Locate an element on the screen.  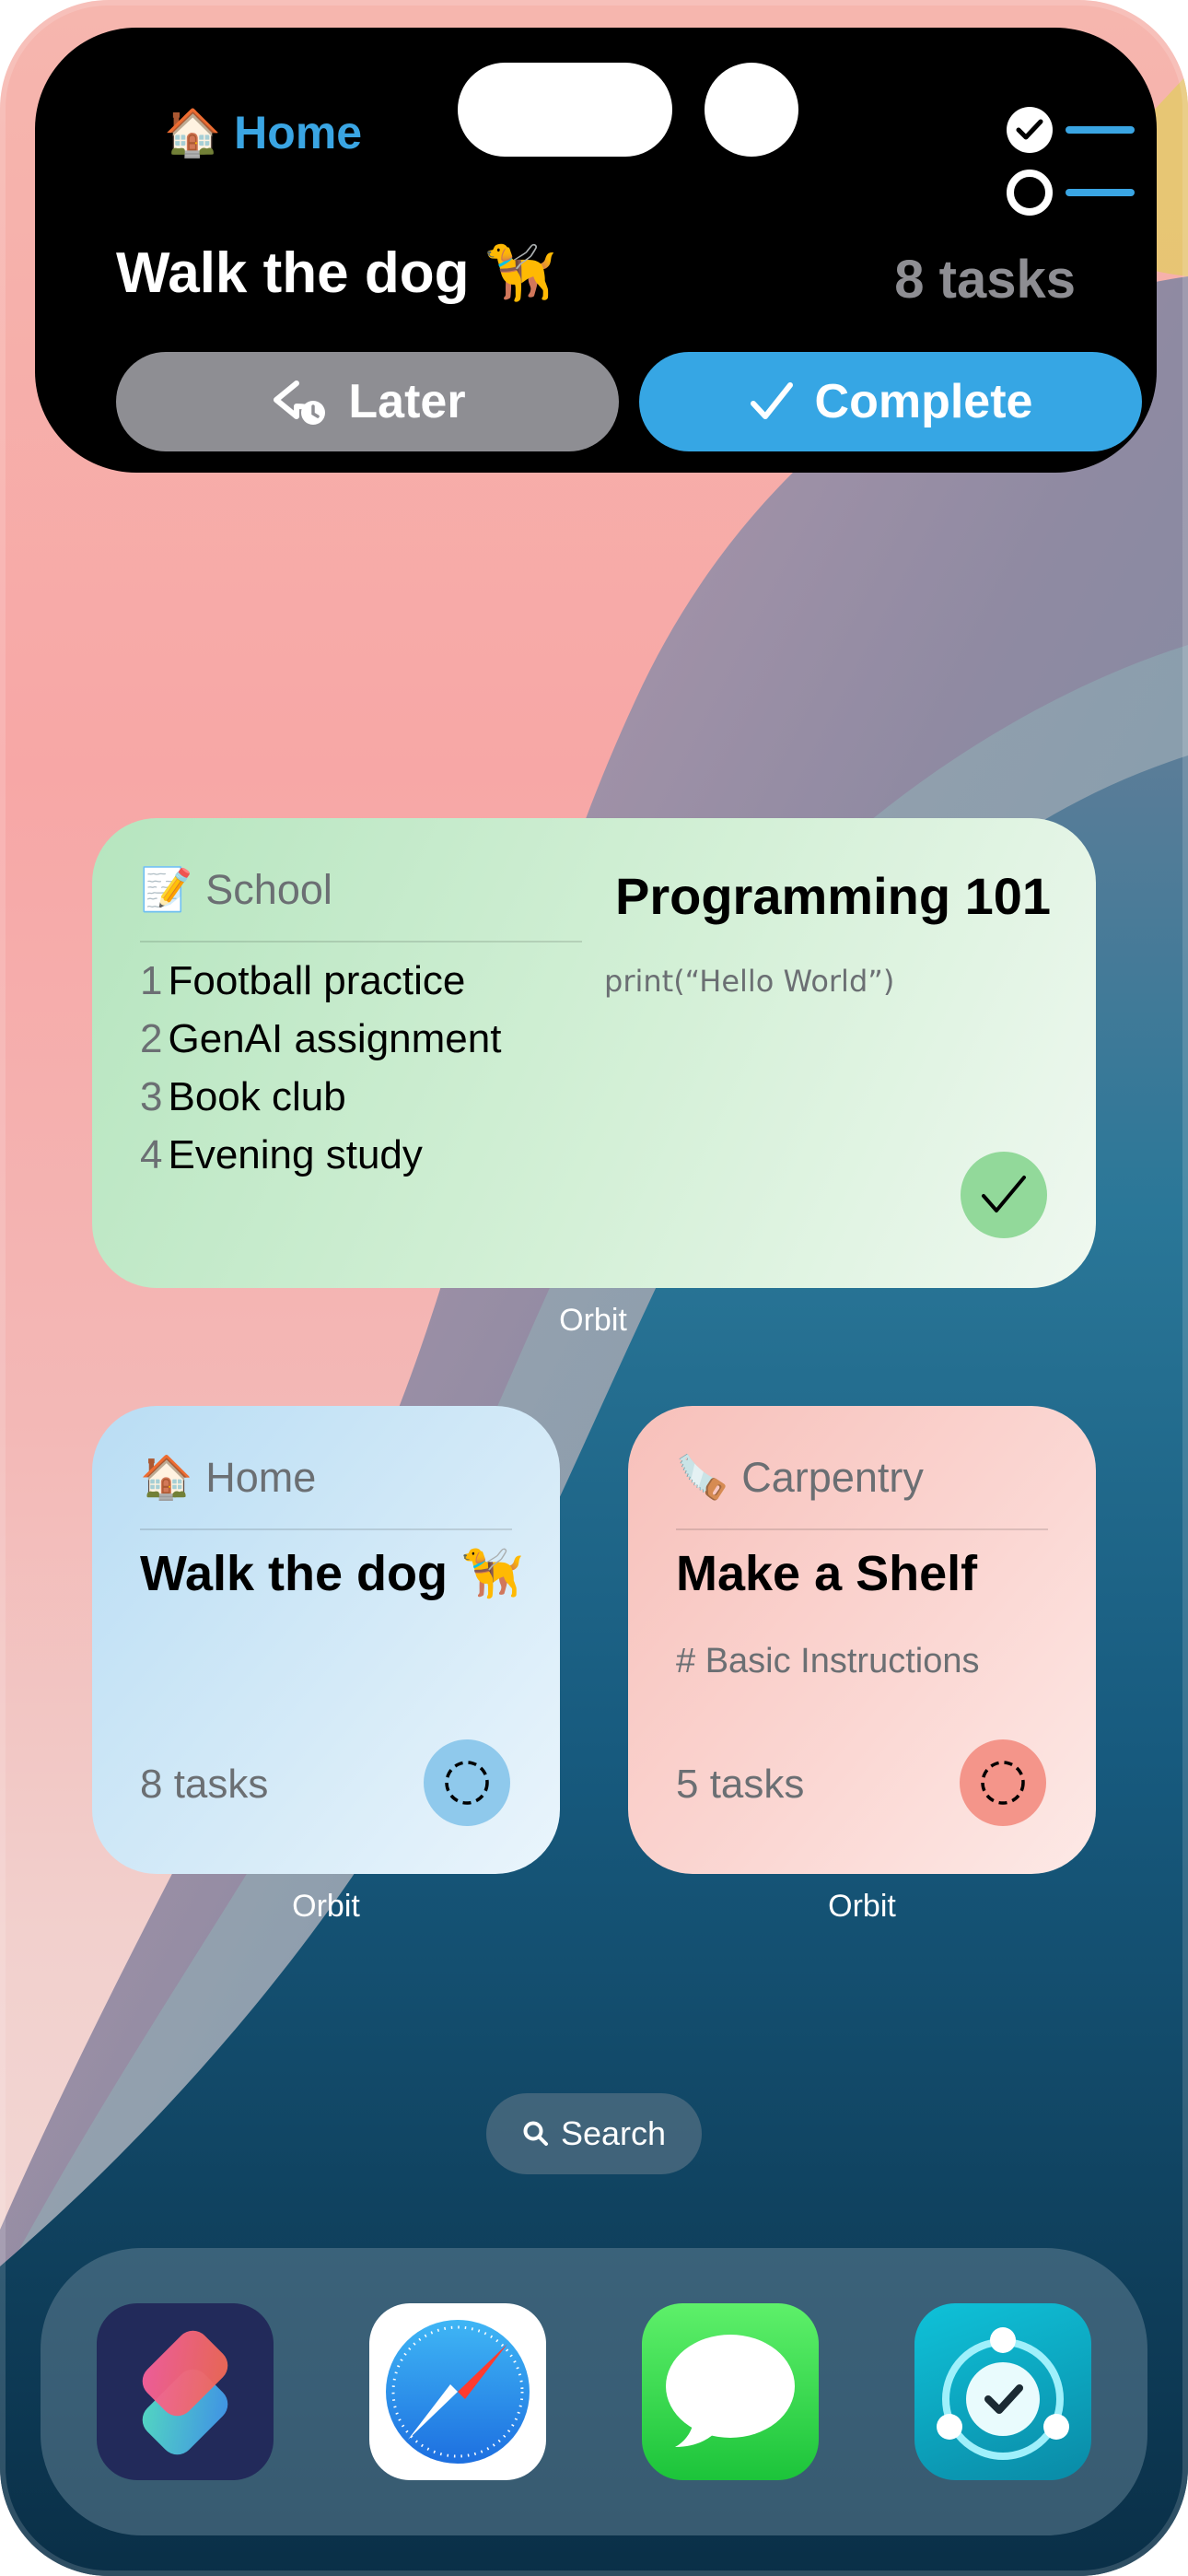
list-item: 1 Football practice is located at coordinates (320, 981).